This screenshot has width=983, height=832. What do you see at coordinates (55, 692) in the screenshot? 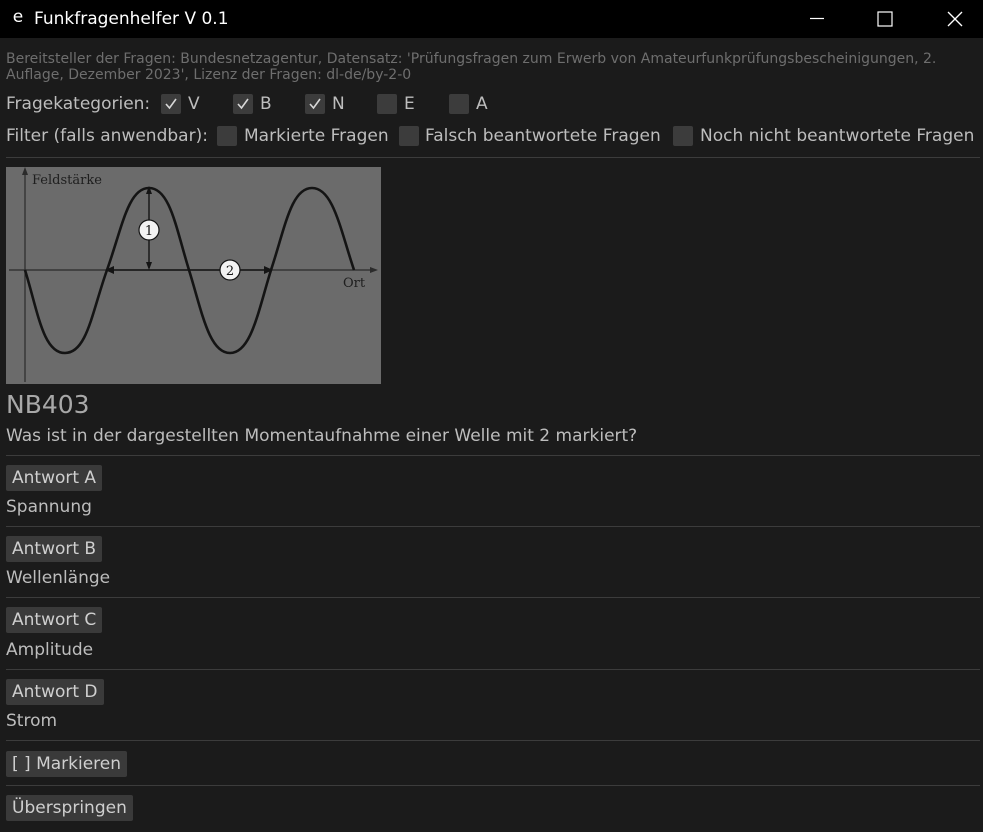
I see `answer-d-button: Antwort D` at bounding box center [55, 692].